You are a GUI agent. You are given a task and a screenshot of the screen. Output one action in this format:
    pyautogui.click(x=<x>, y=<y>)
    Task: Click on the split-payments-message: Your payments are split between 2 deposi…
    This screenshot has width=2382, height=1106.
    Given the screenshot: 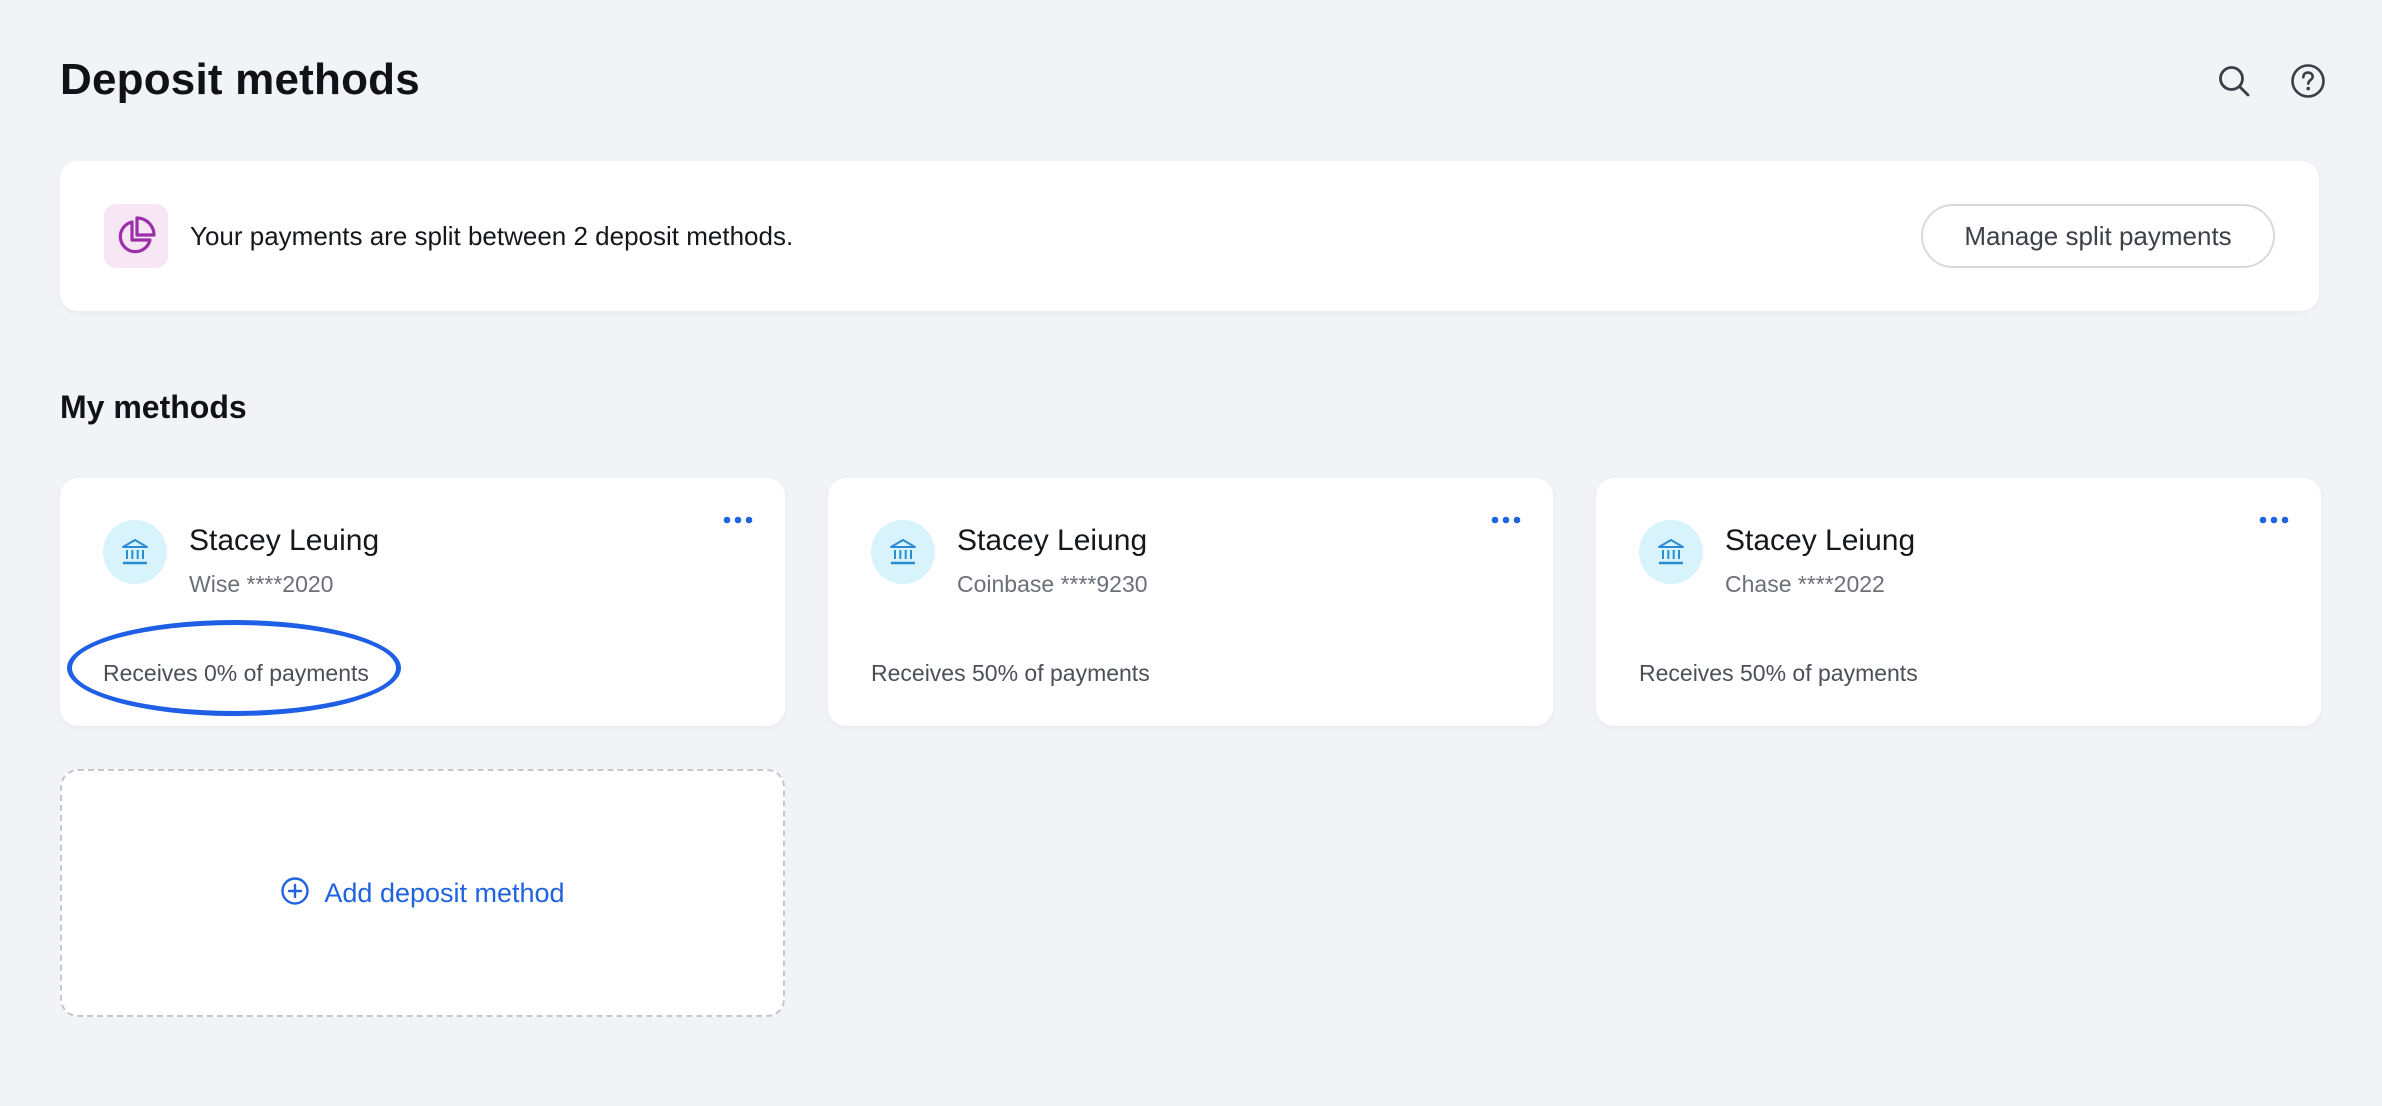 What is the action you would take?
    pyautogui.click(x=492, y=236)
    